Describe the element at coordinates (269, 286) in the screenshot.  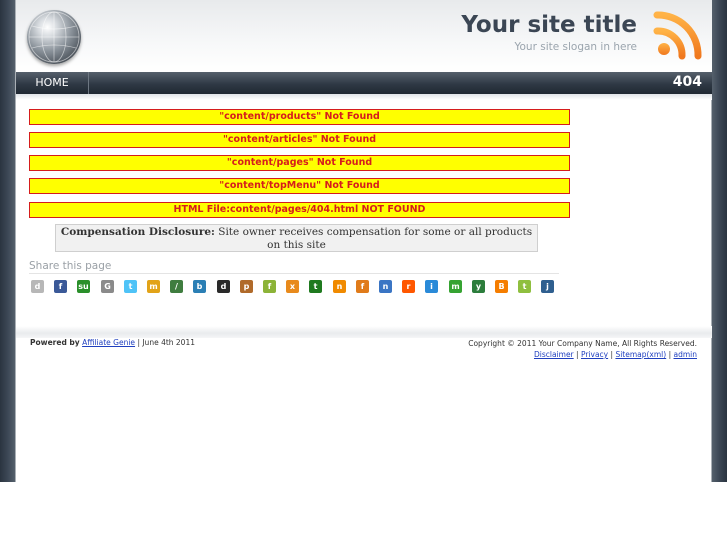
I see `furl-icon: f` at that location.